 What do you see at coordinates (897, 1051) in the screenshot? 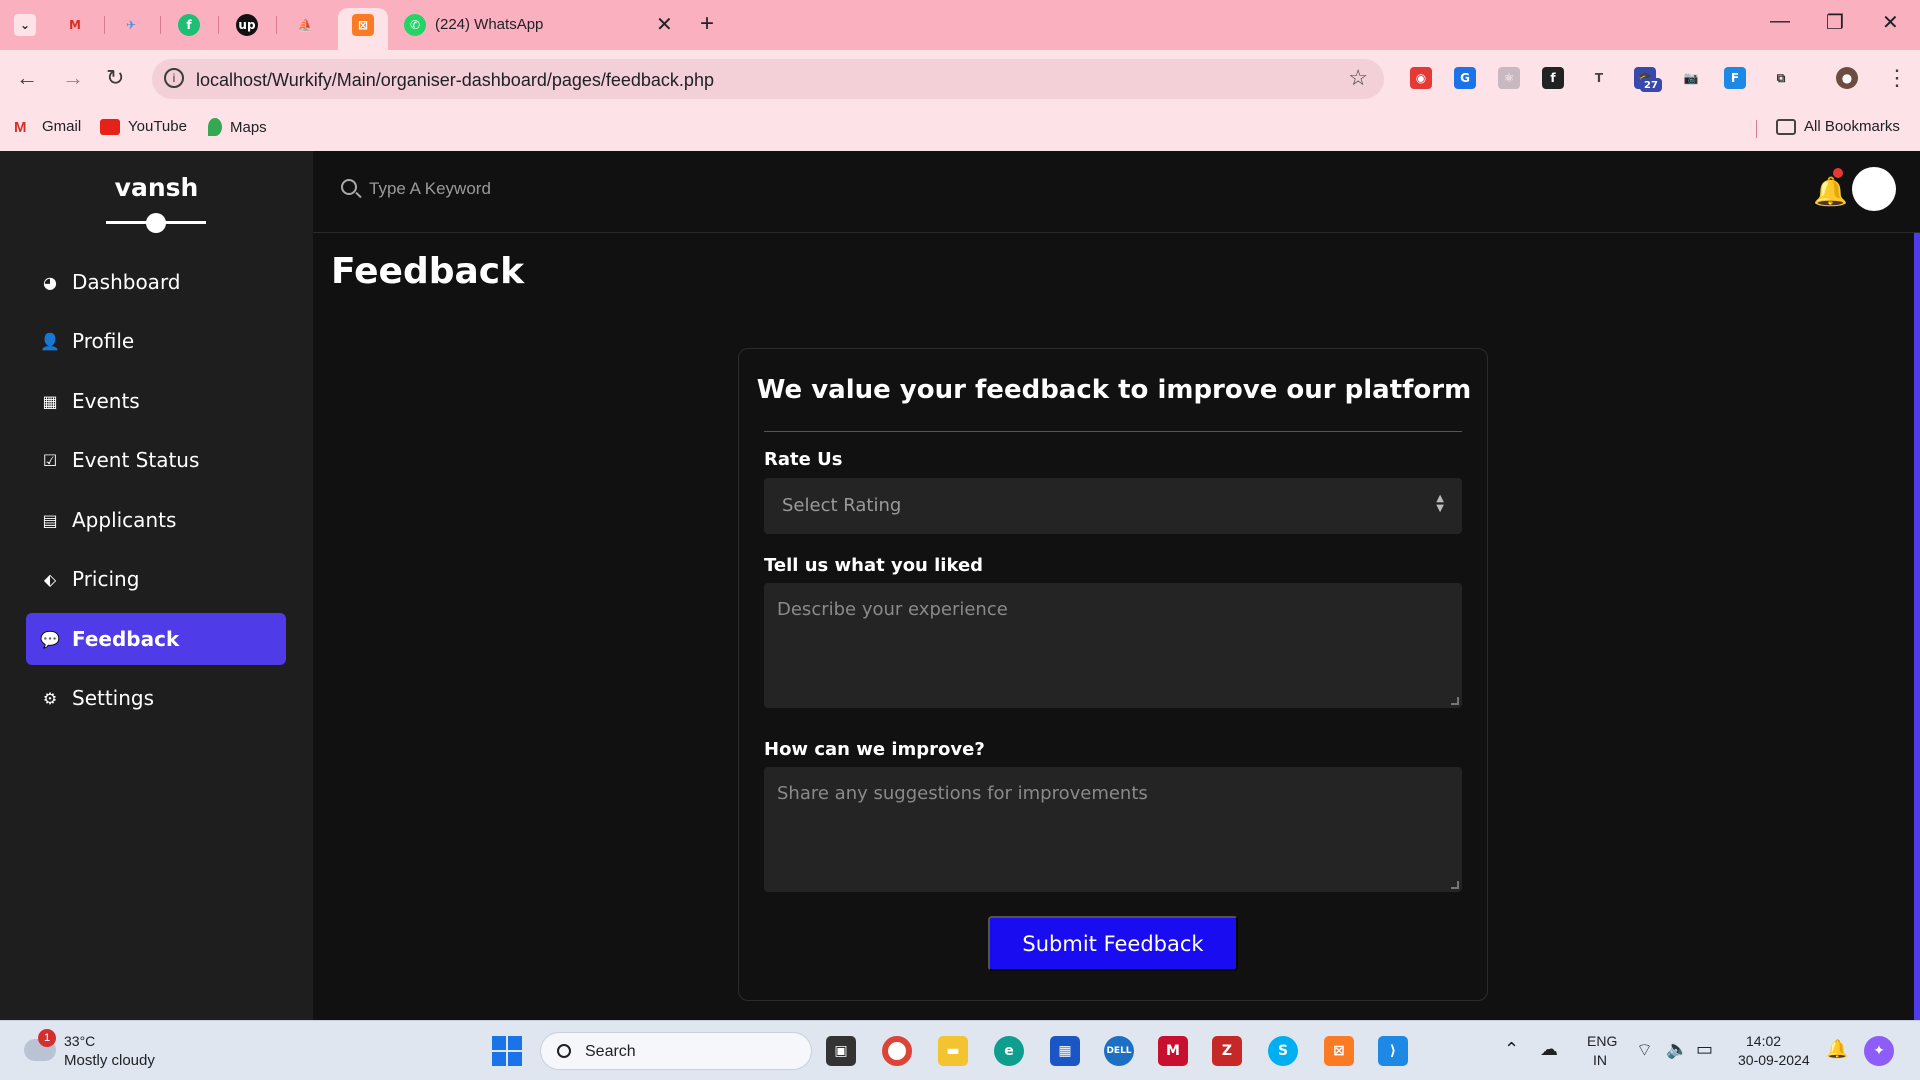
I see `chrome-icon` at bounding box center [897, 1051].